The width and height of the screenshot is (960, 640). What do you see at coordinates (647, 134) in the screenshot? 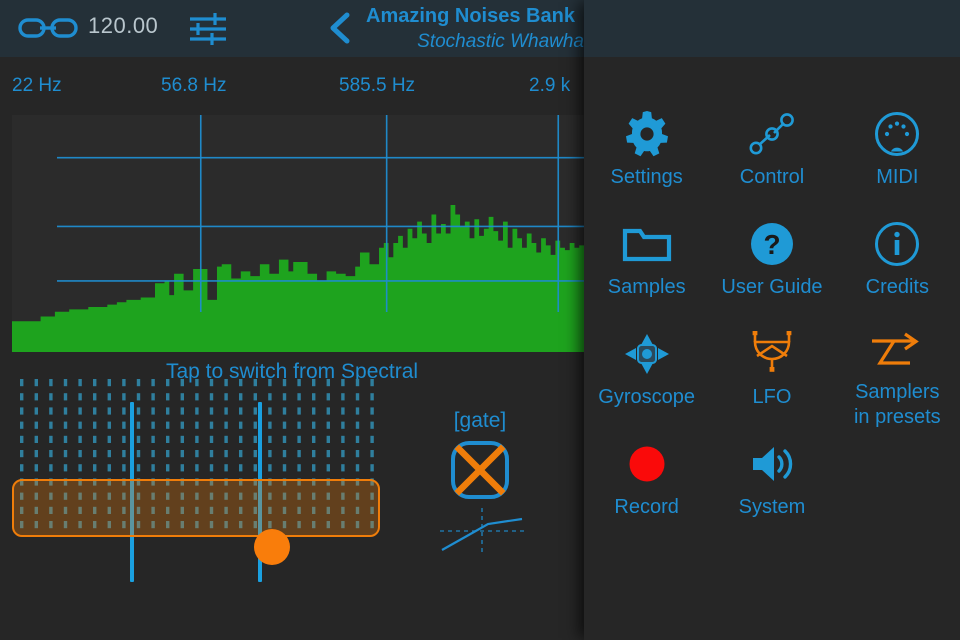
I see `gear-icon` at bounding box center [647, 134].